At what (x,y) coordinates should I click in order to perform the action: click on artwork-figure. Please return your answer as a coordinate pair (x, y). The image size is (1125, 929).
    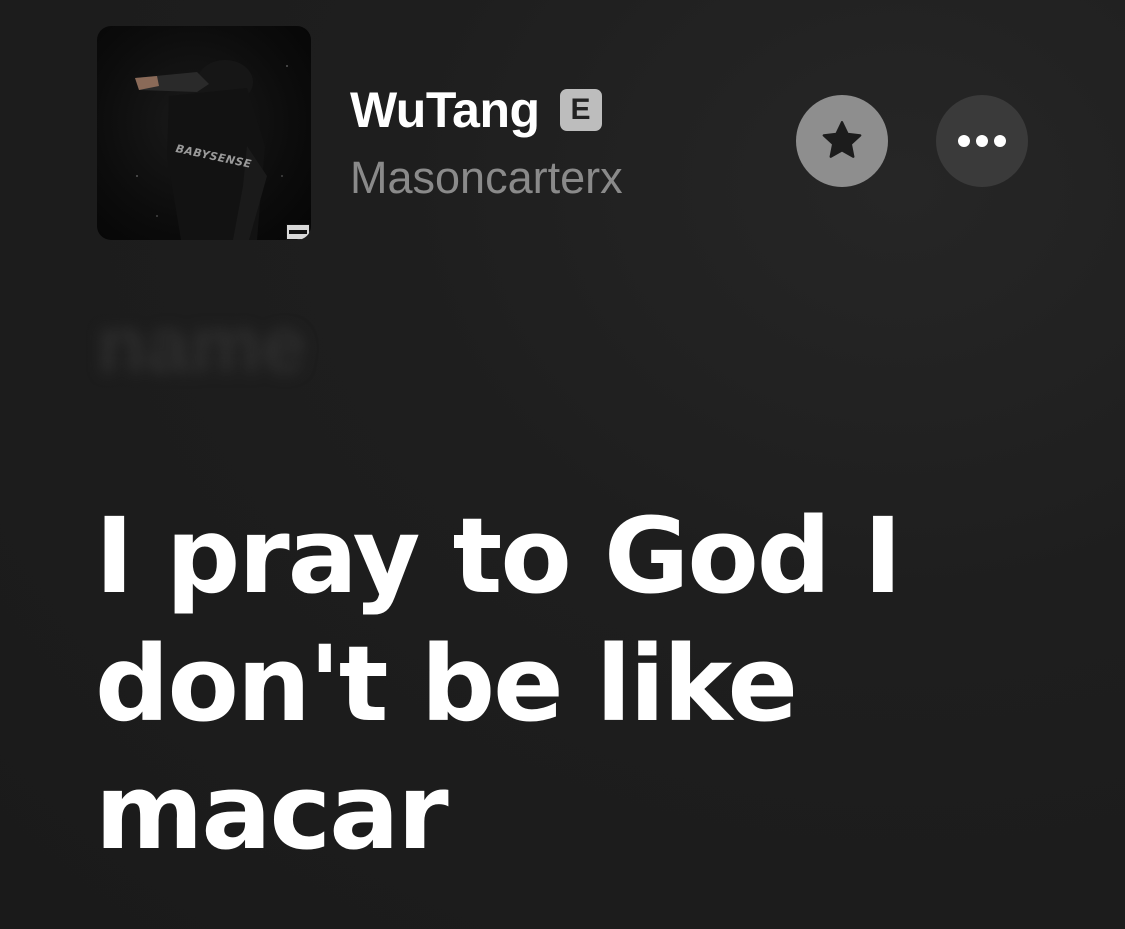
    Looking at the image, I should click on (211, 150).